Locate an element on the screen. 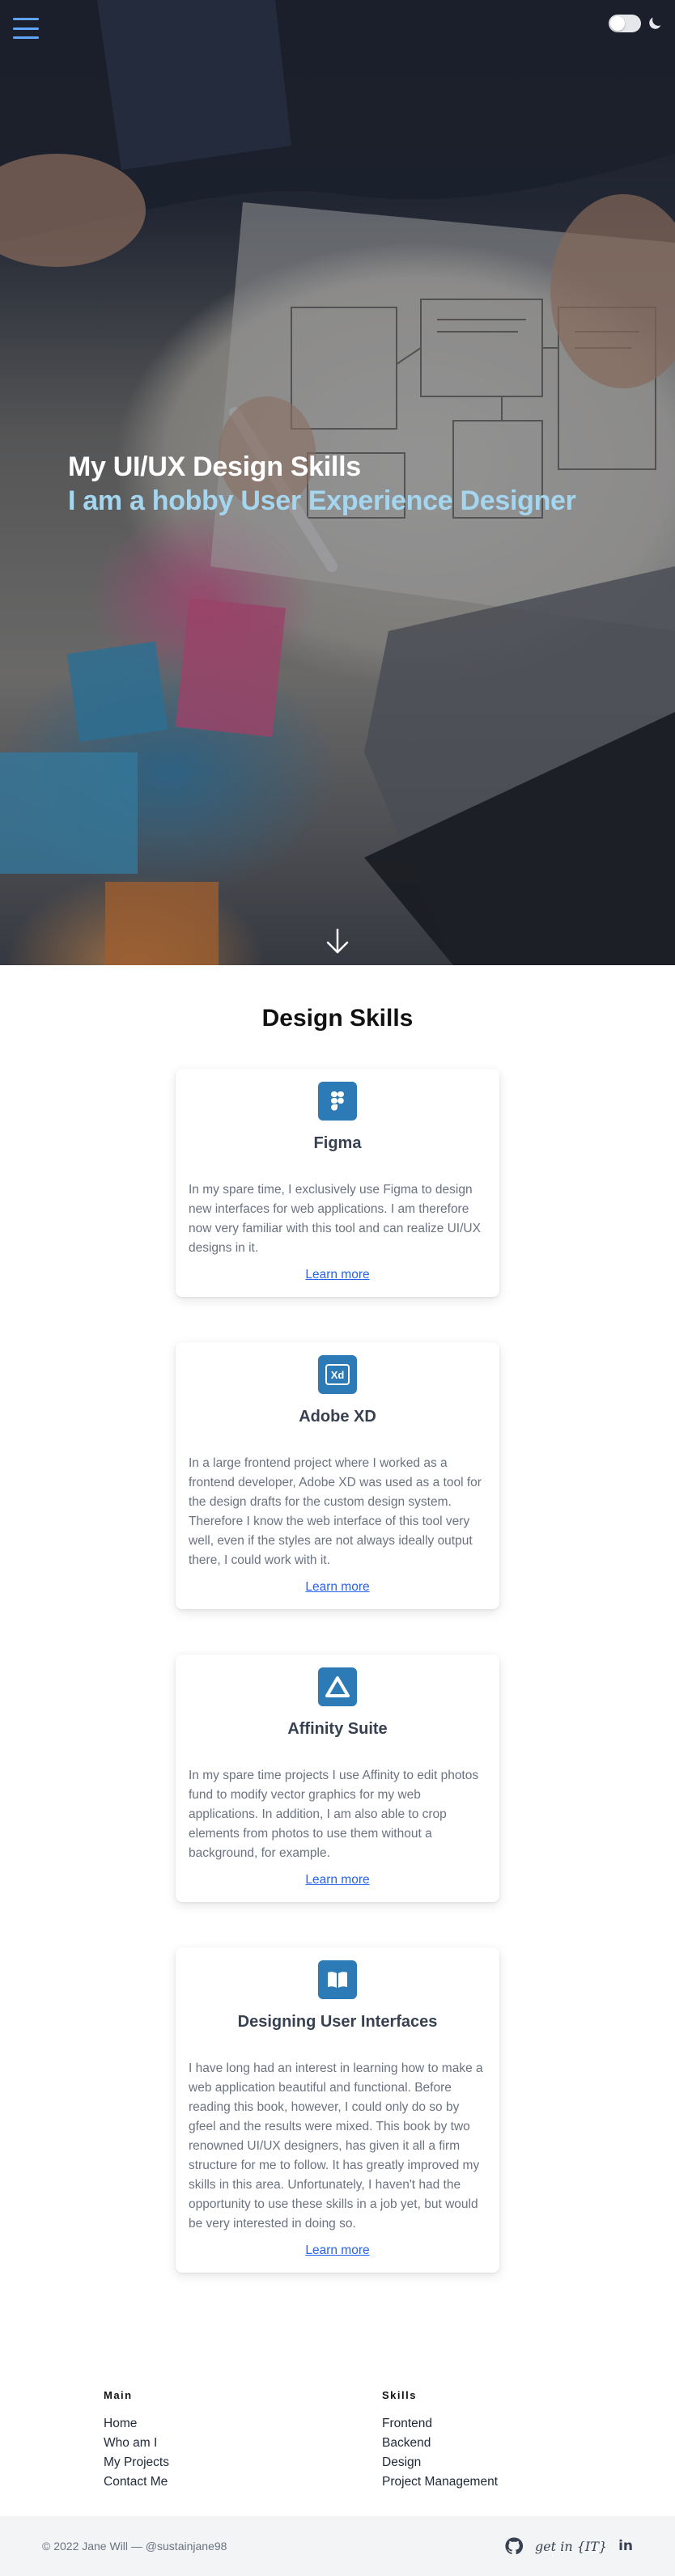 The image size is (675, 2576). toggle-knob is located at coordinates (617, 23).